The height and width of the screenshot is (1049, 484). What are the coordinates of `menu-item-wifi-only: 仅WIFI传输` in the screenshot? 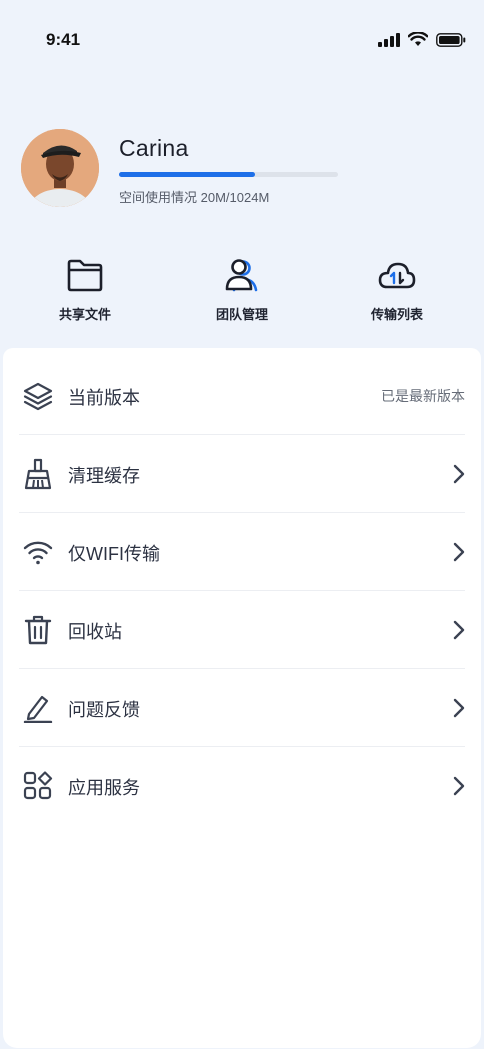 It's located at (242, 552).